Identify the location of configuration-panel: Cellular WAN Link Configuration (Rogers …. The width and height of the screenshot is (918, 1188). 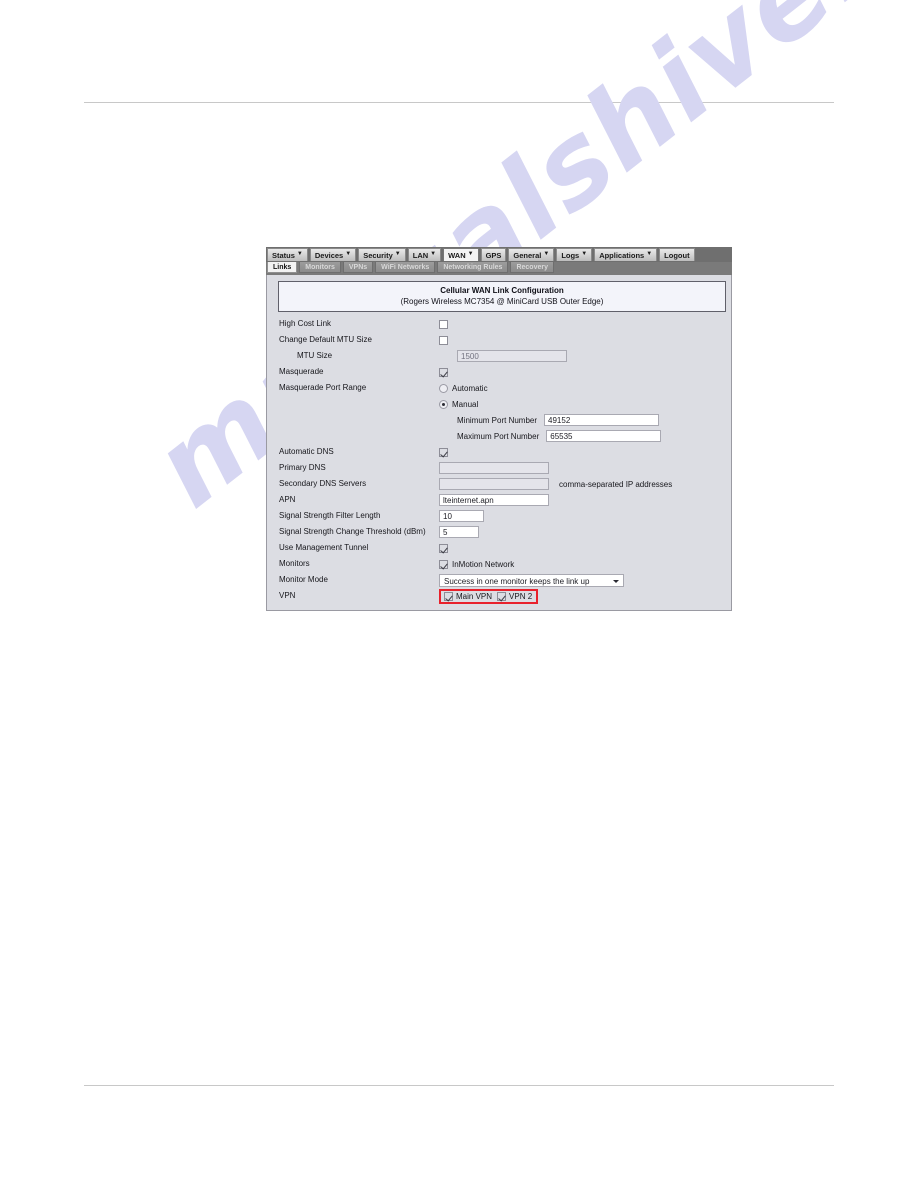
(499, 443).